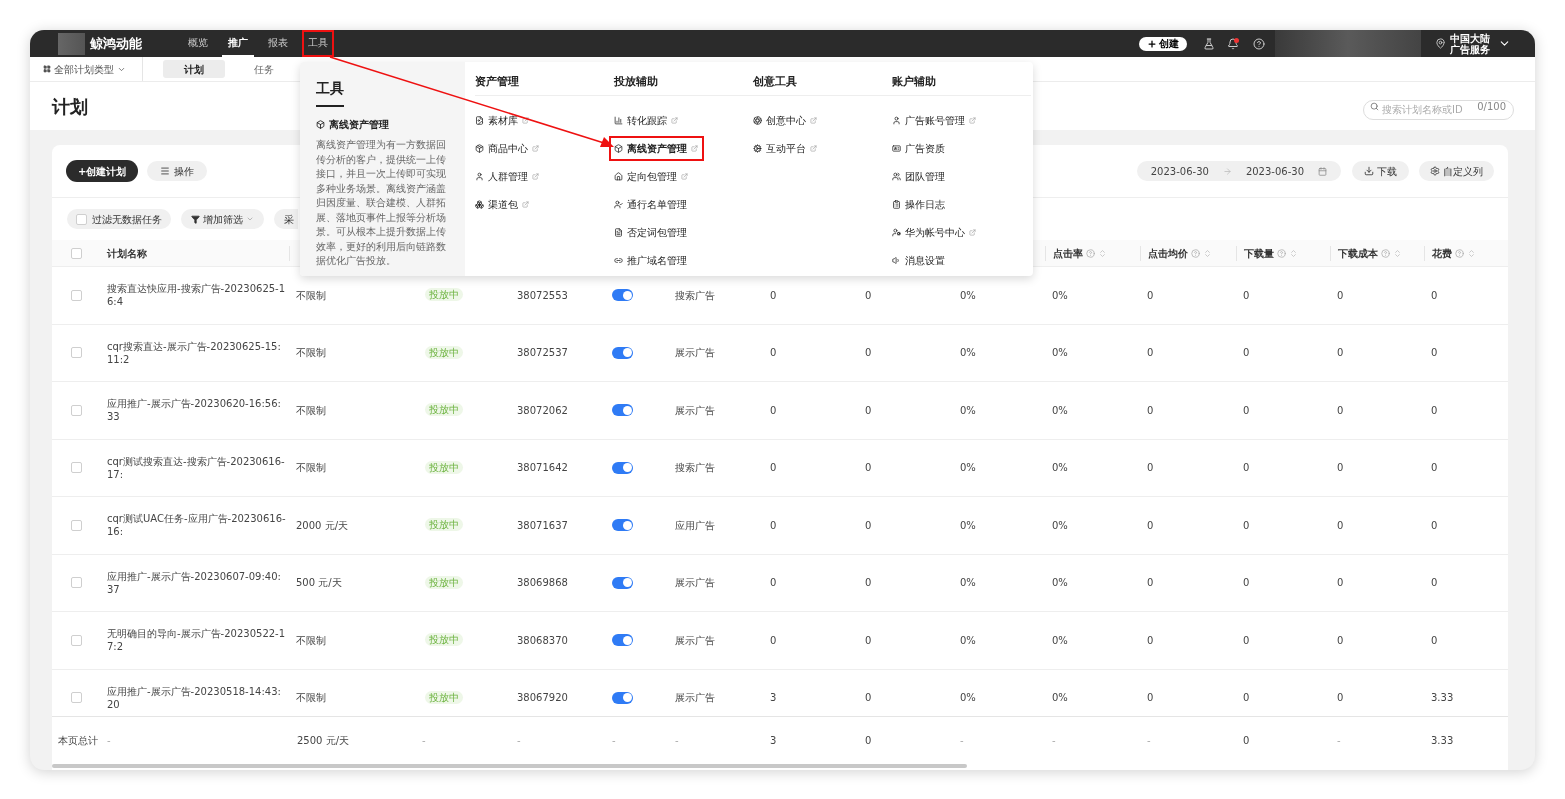  Describe the element at coordinates (1246, 740) in the screenshot. I see `summary-cell: 0` at that location.